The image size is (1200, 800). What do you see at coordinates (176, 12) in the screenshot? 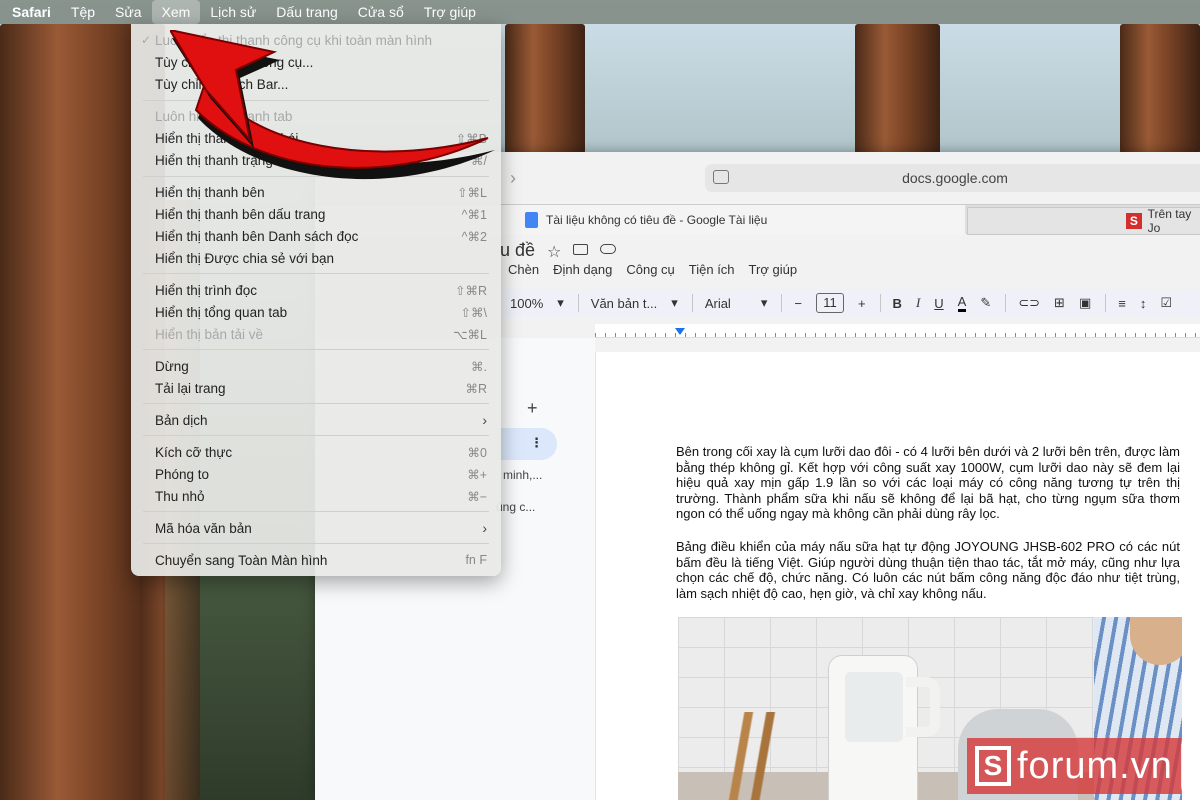
I see `menubar-view: Xem` at bounding box center [176, 12].